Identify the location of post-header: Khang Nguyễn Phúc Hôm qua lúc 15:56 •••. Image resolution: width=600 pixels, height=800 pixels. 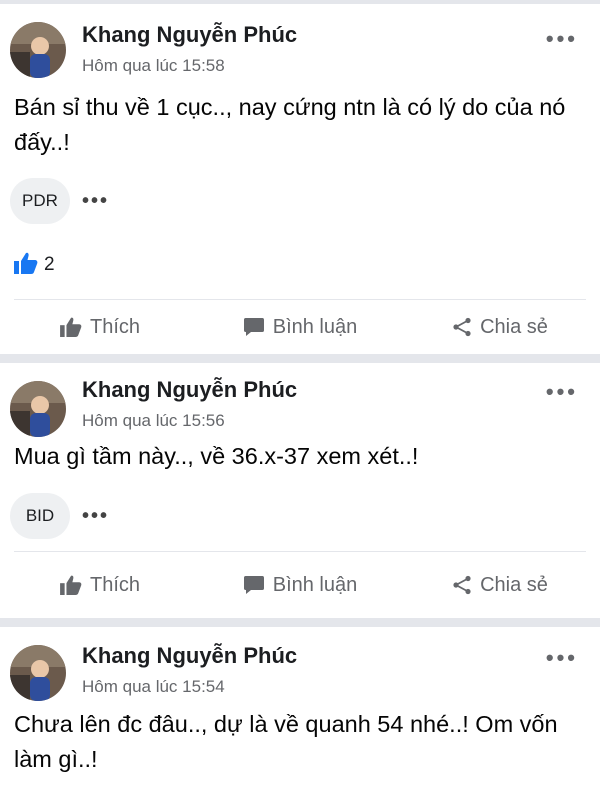
(300, 401).